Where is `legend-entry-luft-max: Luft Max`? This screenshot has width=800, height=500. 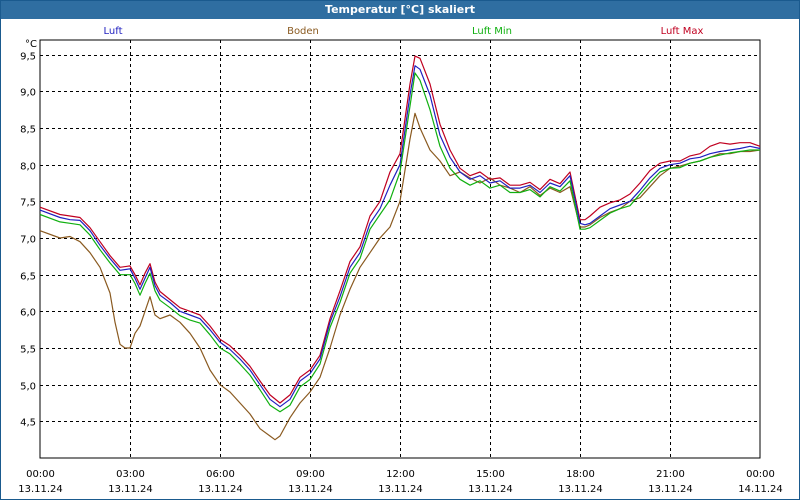
legend-entry-luft-max: Luft Max is located at coordinates (682, 31).